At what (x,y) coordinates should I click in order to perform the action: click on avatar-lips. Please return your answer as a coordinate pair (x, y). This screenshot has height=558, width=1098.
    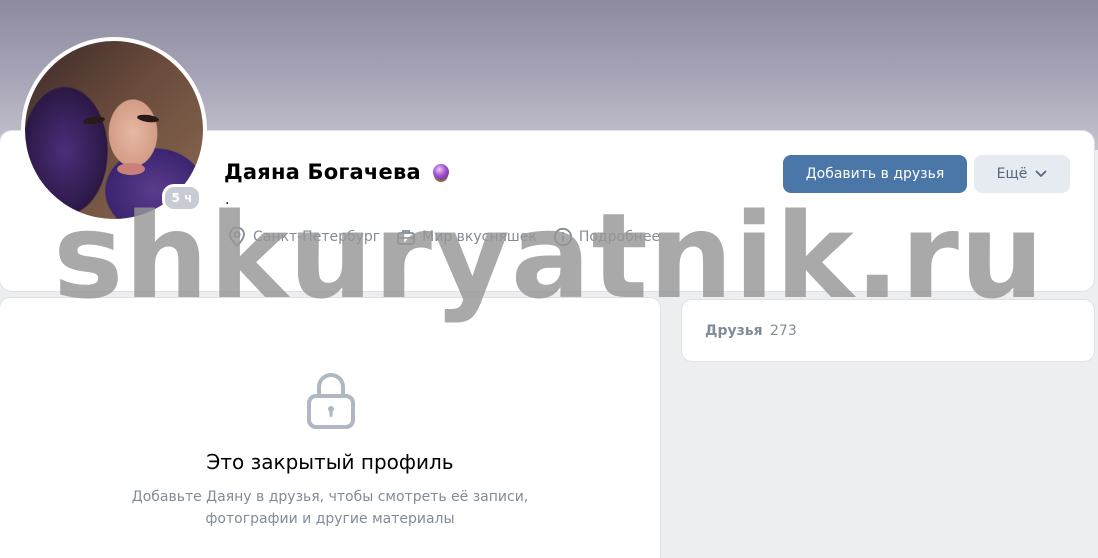
    Looking at the image, I should click on (131, 169).